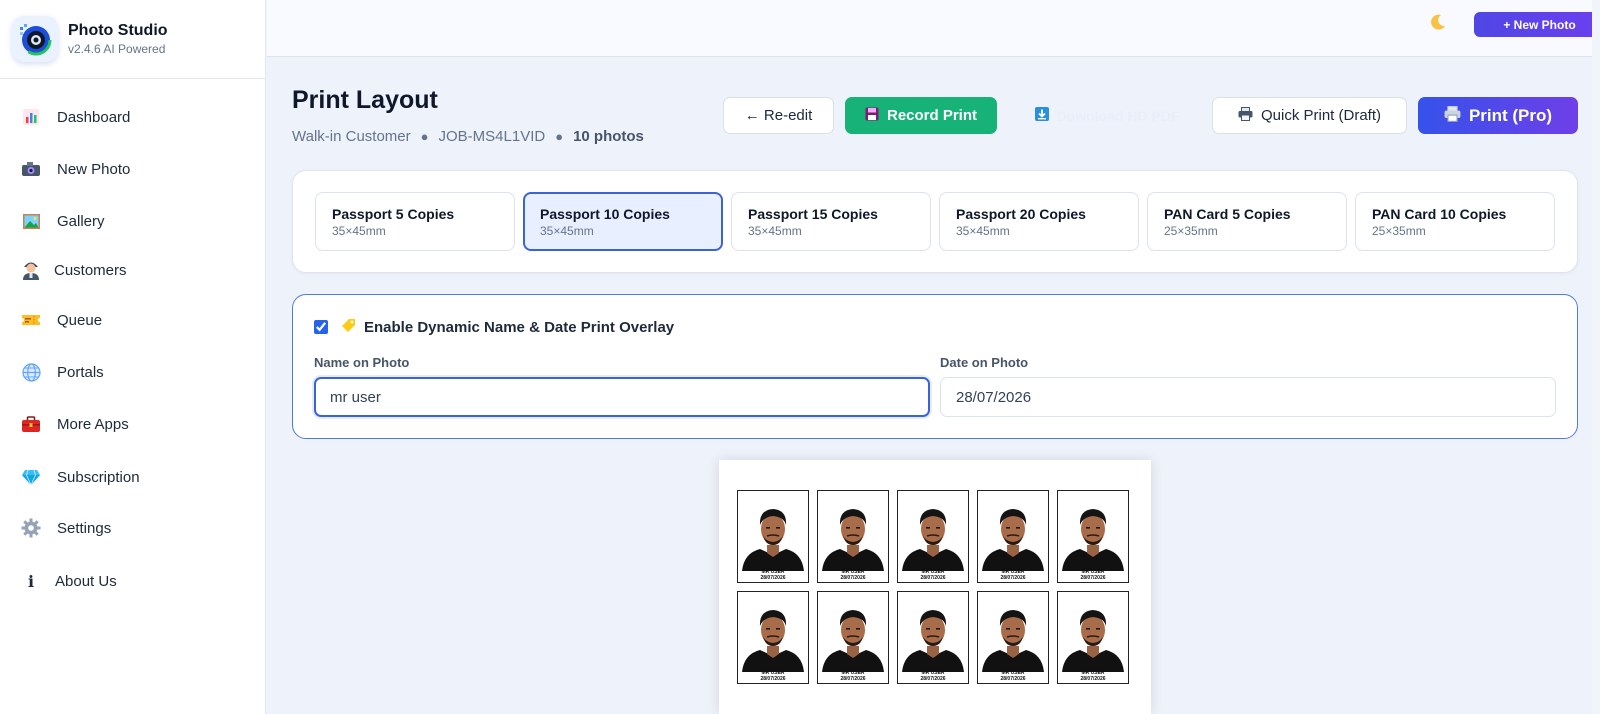  What do you see at coordinates (31, 169) in the screenshot?
I see `camera-icon` at bounding box center [31, 169].